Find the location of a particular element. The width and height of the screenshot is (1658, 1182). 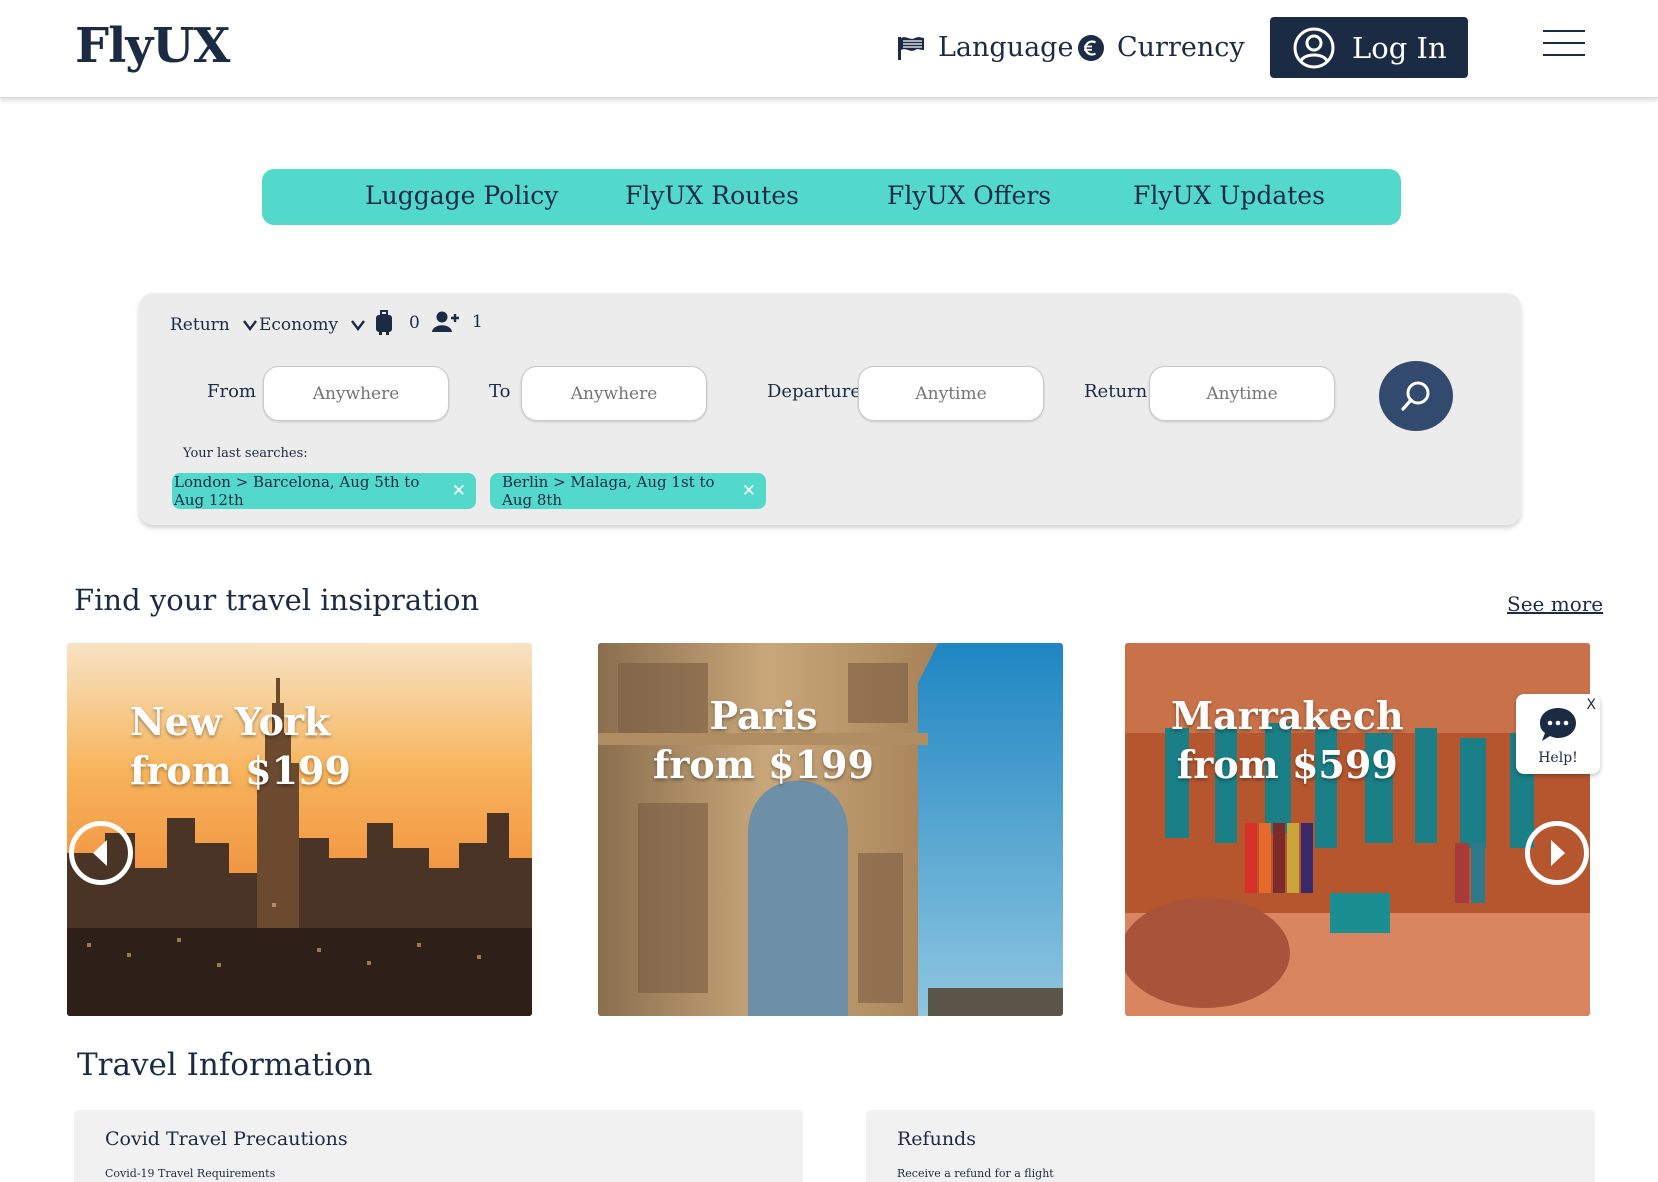

recent-search-text: London > Barcelona, Aug 5th to Aug 12th is located at coordinates (297, 491).